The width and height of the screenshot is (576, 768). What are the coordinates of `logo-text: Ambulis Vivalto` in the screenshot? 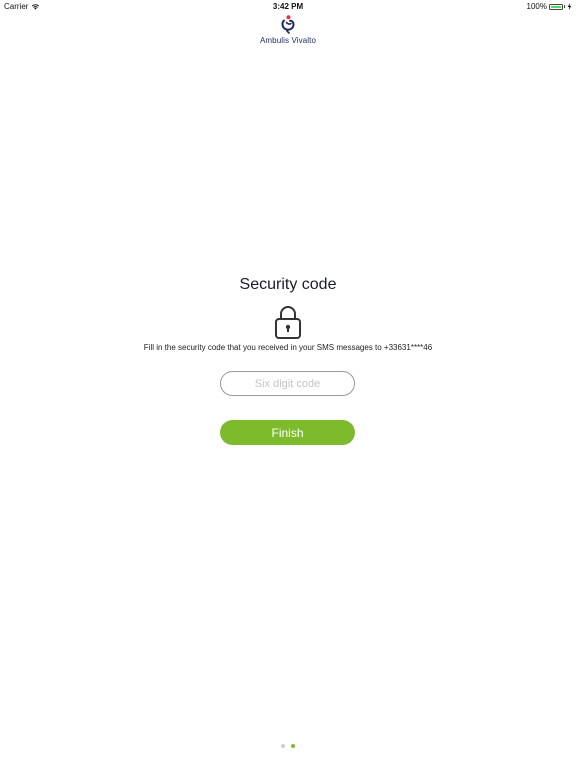 It's located at (288, 40).